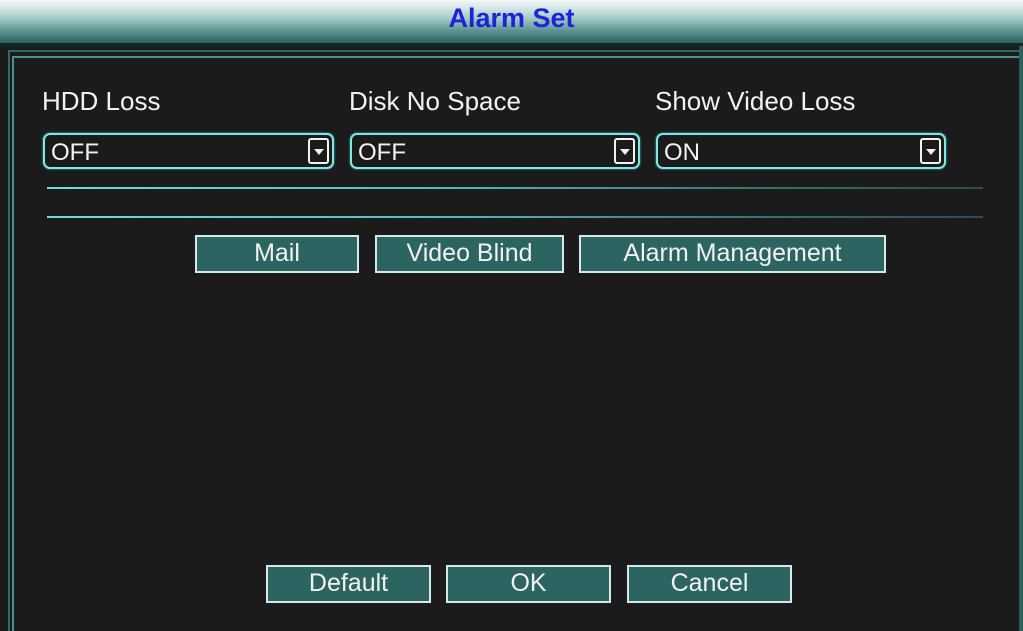 This screenshot has width=1023, height=631. What do you see at coordinates (755, 101) in the screenshot?
I see `show-video-loss-label: Show Video Loss` at bounding box center [755, 101].